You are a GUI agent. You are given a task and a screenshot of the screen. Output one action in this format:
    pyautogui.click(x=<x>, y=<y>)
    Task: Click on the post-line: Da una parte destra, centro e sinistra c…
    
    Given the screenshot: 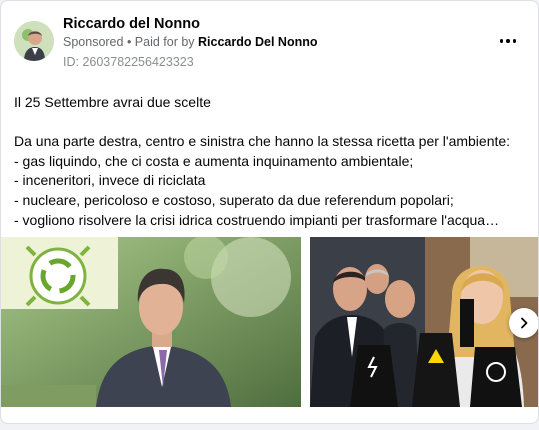 What is the action you would take?
    pyautogui.click(x=262, y=141)
    